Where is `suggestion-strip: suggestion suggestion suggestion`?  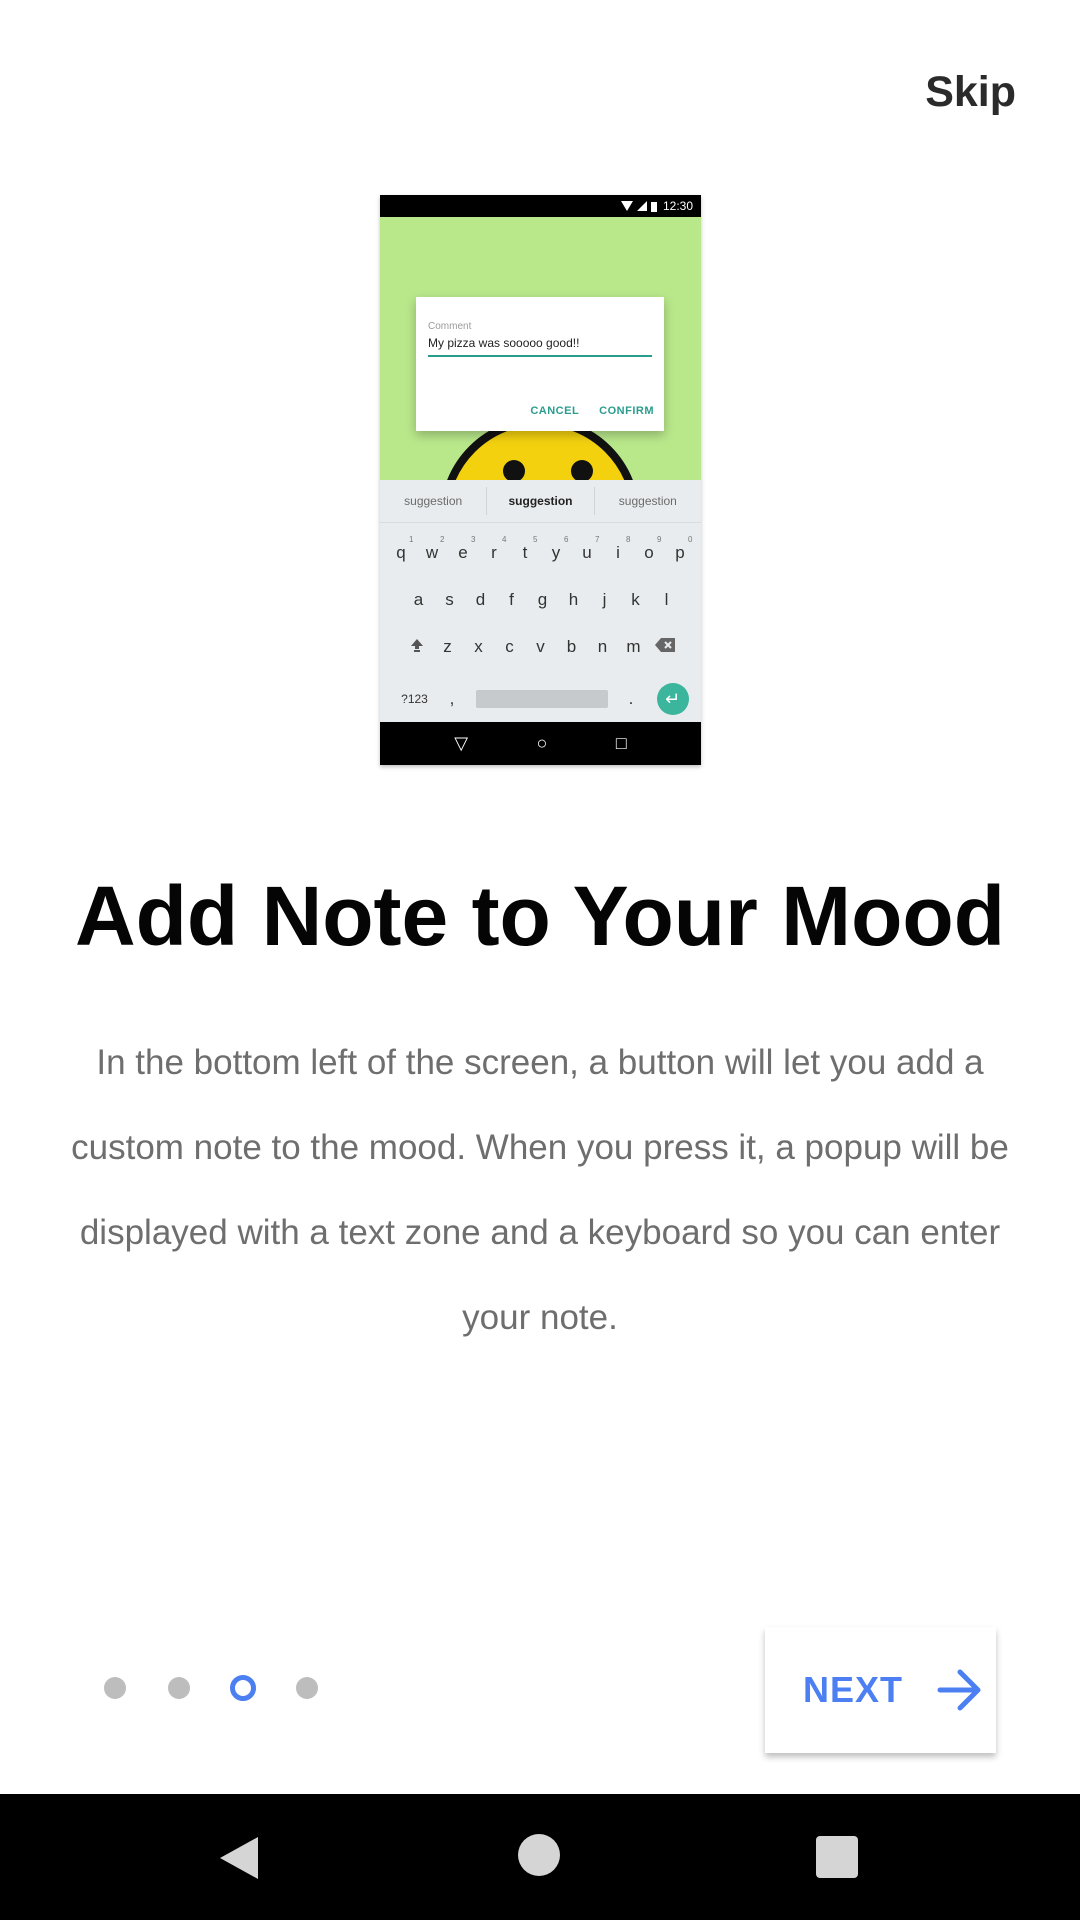
suggestion-strip: suggestion suggestion suggestion is located at coordinates (540, 501).